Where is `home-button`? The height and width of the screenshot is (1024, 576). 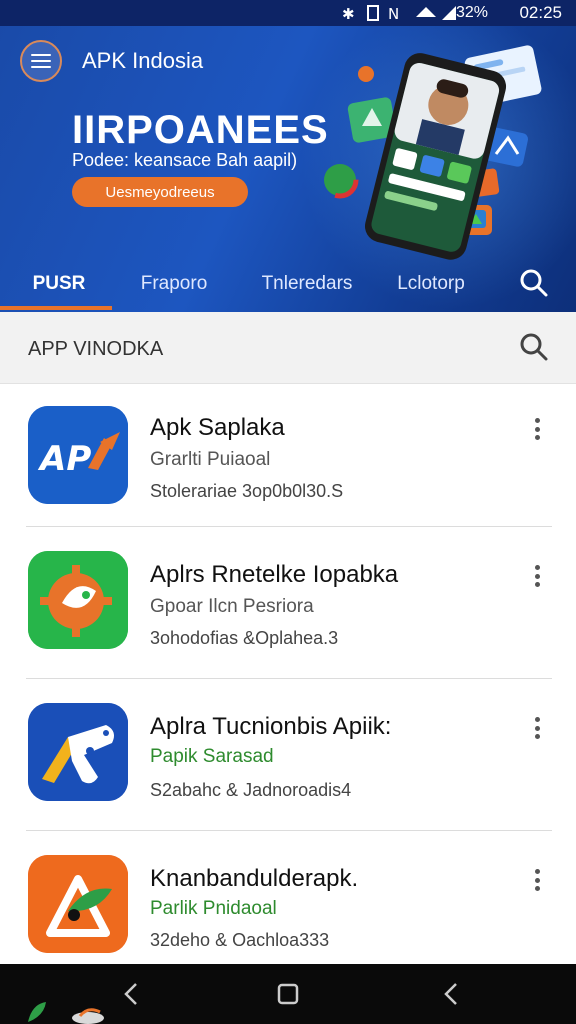 home-button is located at coordinates (288, 994).